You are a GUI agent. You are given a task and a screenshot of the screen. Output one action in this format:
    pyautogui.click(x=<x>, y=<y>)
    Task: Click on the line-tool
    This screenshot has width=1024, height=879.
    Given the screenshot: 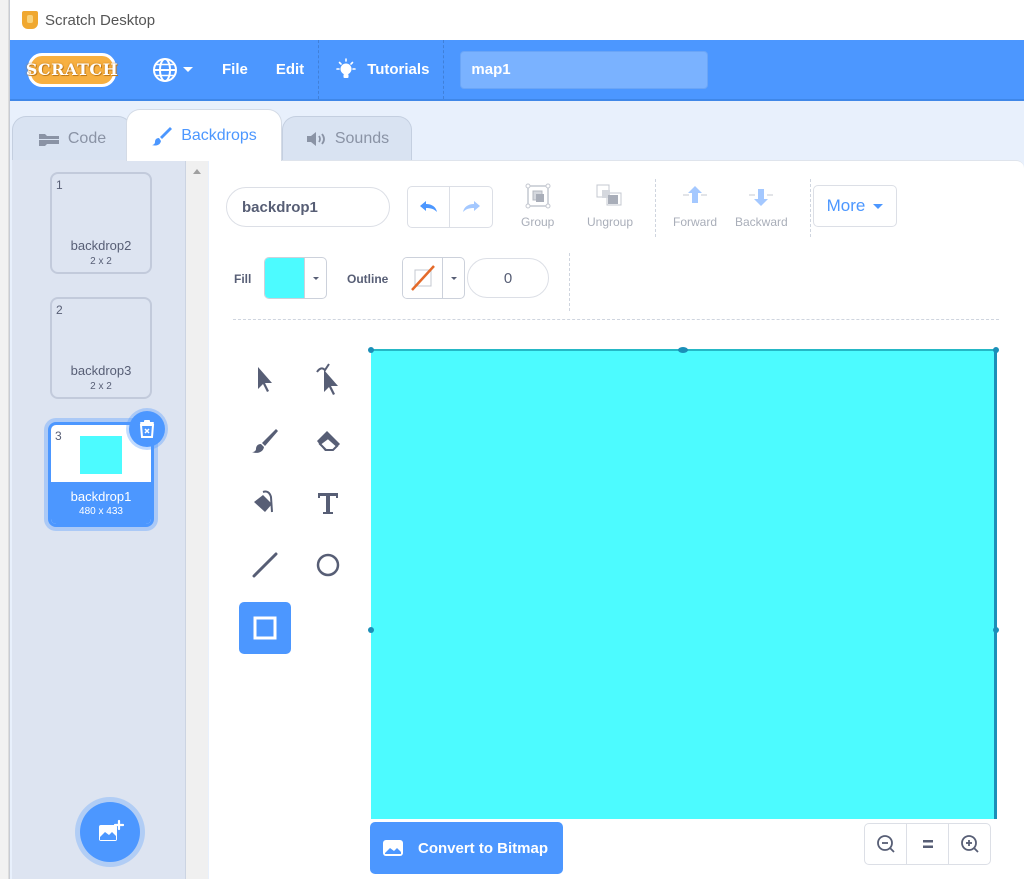 What is the action you would take?
    pyautogui.click(x=265, y=565)
    